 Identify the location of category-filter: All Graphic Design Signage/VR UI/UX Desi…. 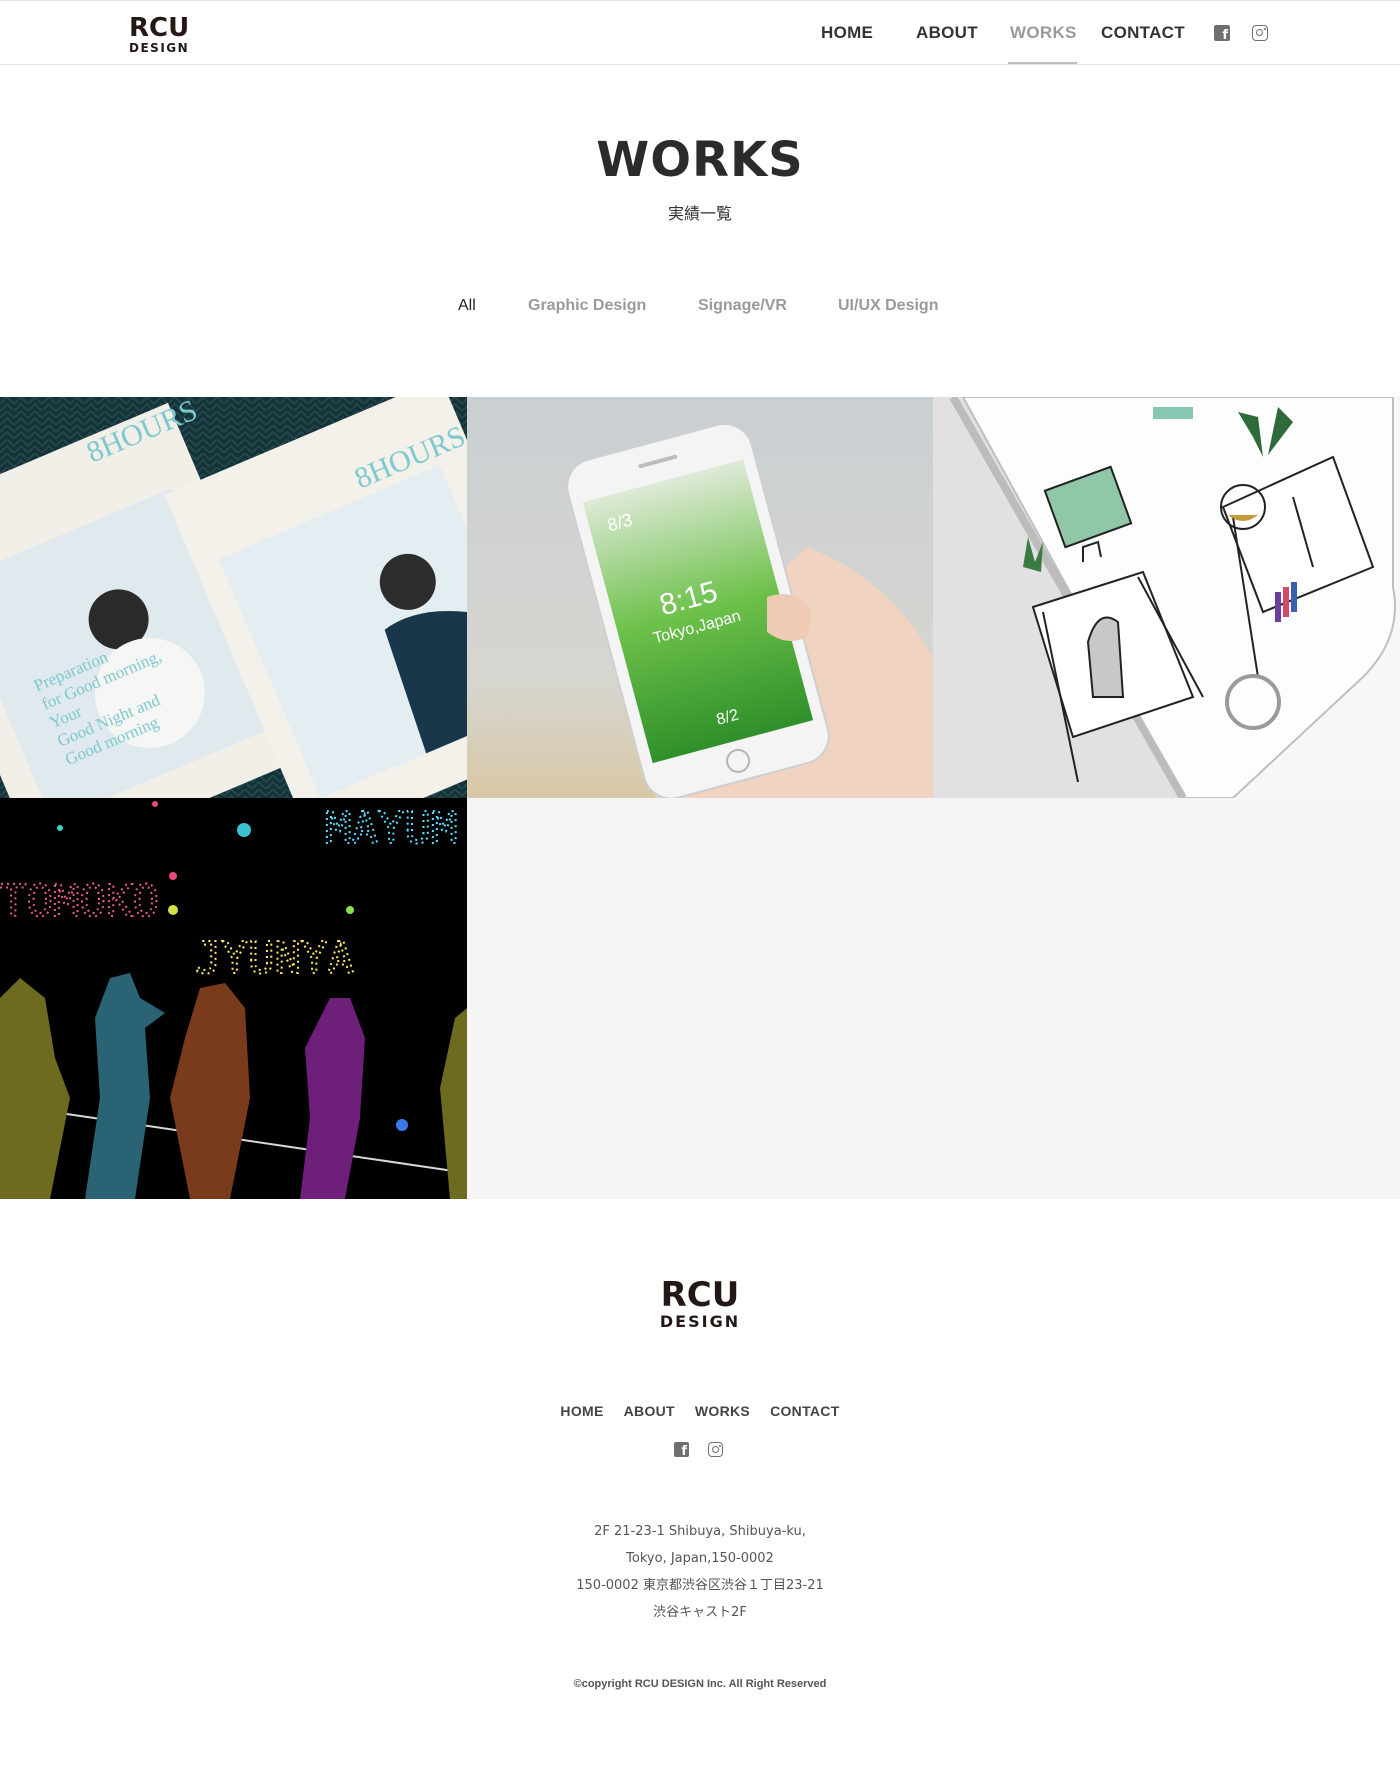
(700, 309).